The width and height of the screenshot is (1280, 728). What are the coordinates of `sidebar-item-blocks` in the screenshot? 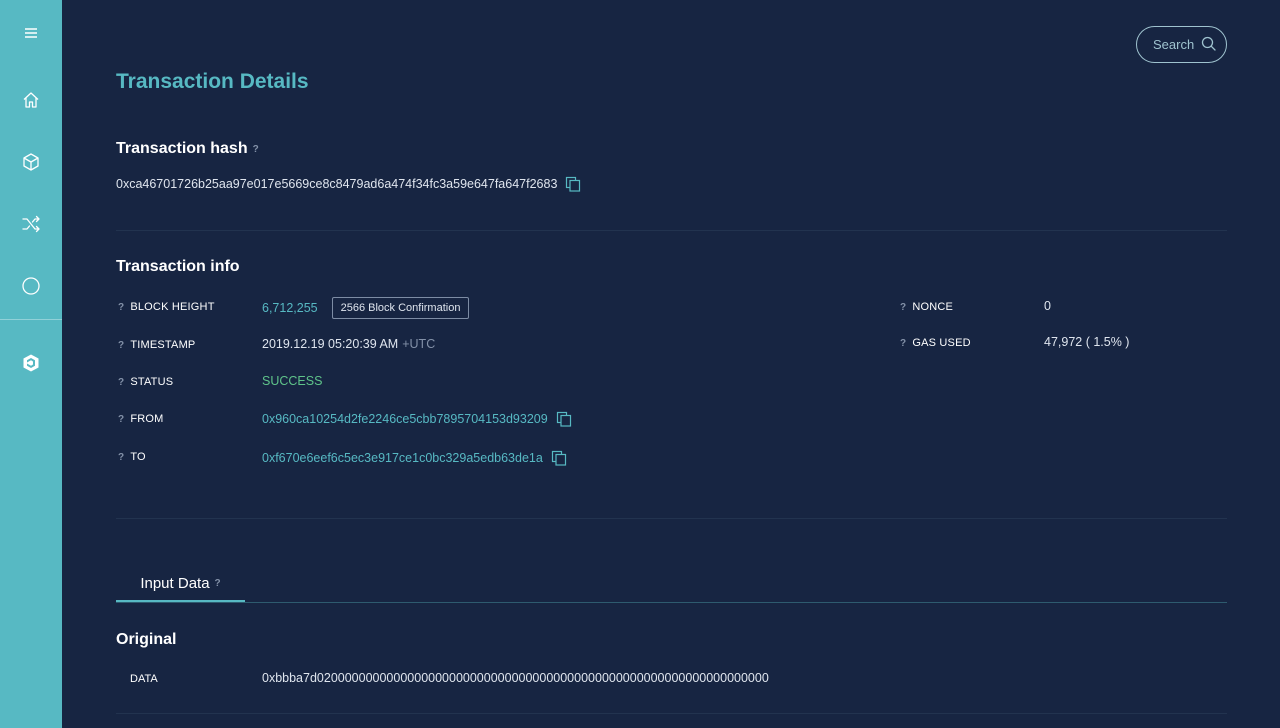 It's located at (31, 164).